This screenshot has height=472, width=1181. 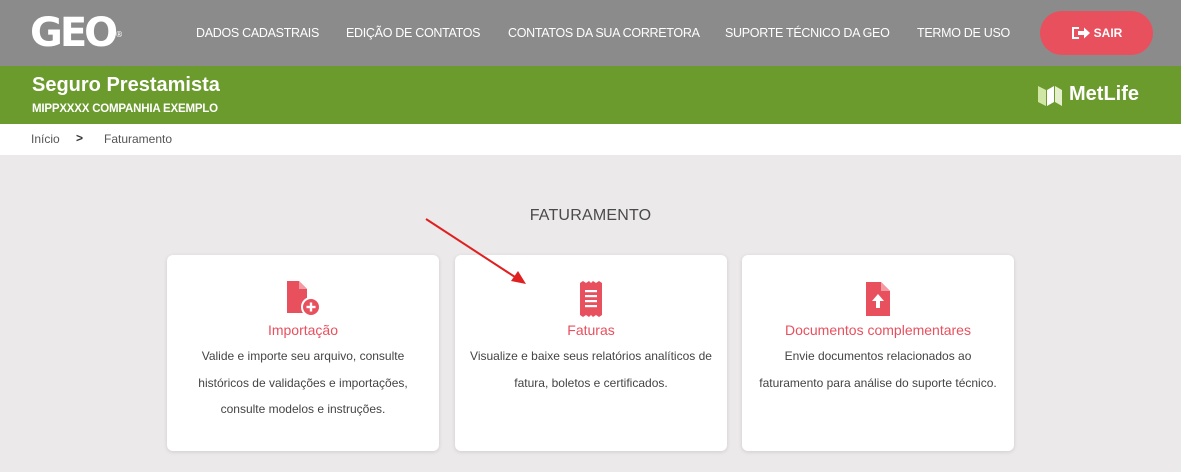 What do you see at coordinates (138, 139) in the screenshot?
I see `breadcrumb-faturamento: Faturamento` at bounding box center [138, 139].